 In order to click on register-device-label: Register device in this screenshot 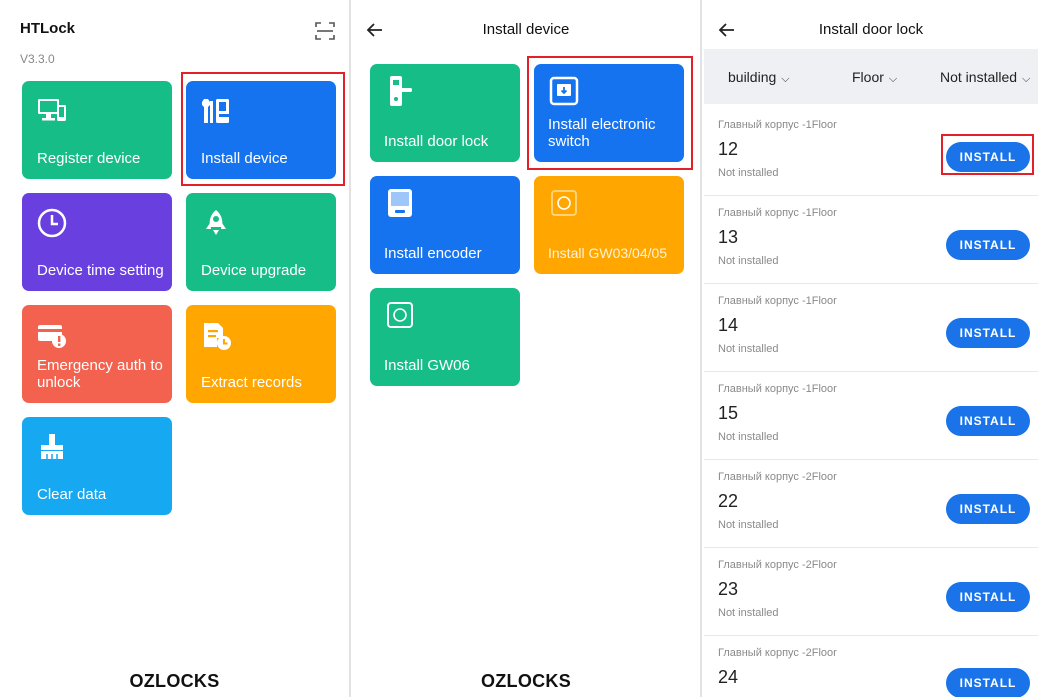, I will do `click(89, 158)`.